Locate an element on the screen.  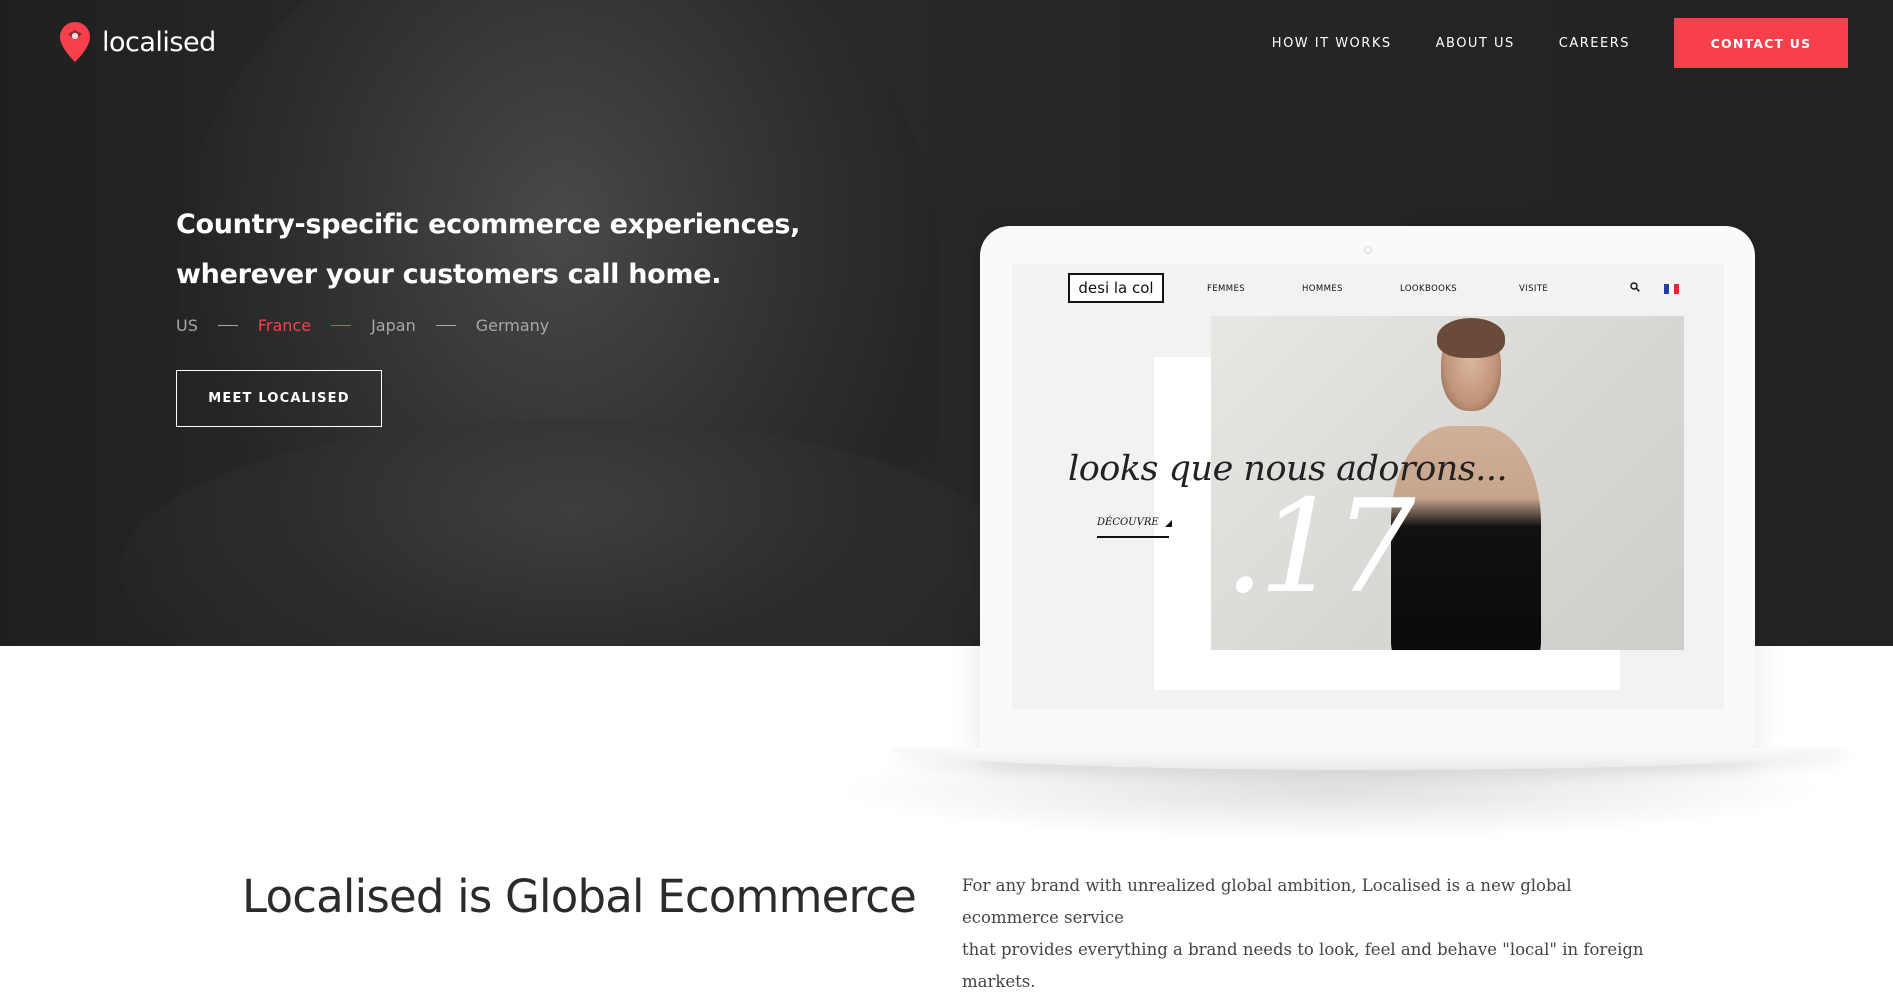
nav-how-it-works: HOW IT WORKS is located at coordinates (1332, 43).